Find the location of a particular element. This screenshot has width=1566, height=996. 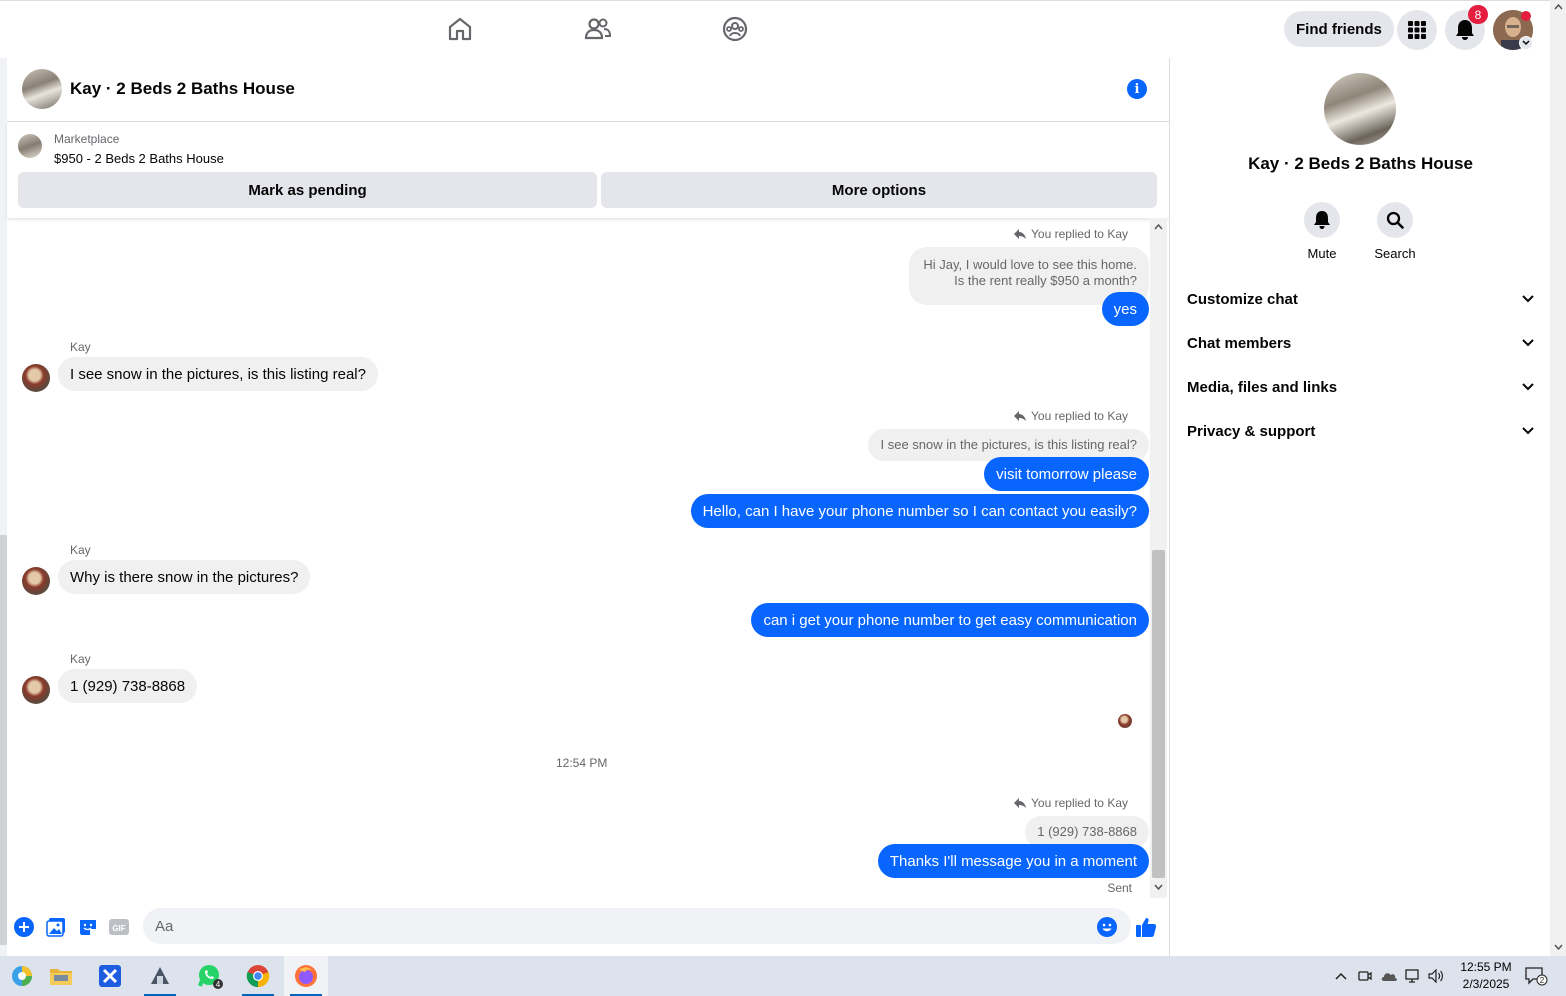

file-explorer-icon is located at coordinates (61, 976).